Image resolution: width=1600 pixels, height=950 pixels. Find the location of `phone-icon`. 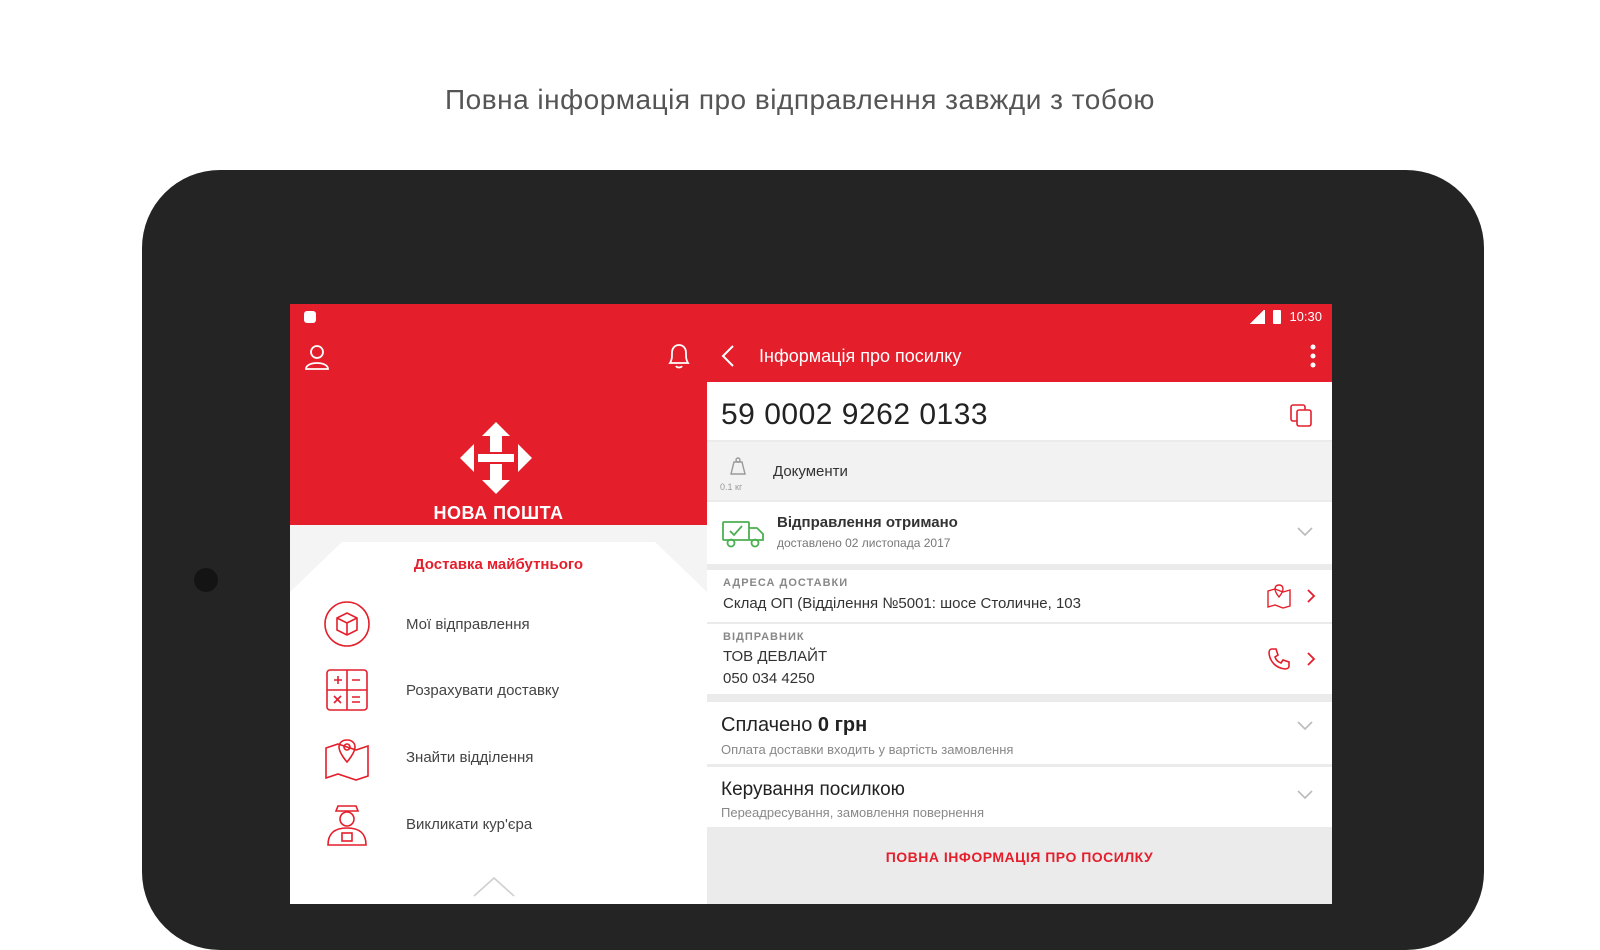

phone-icon is located at coordinates (1279, 659).